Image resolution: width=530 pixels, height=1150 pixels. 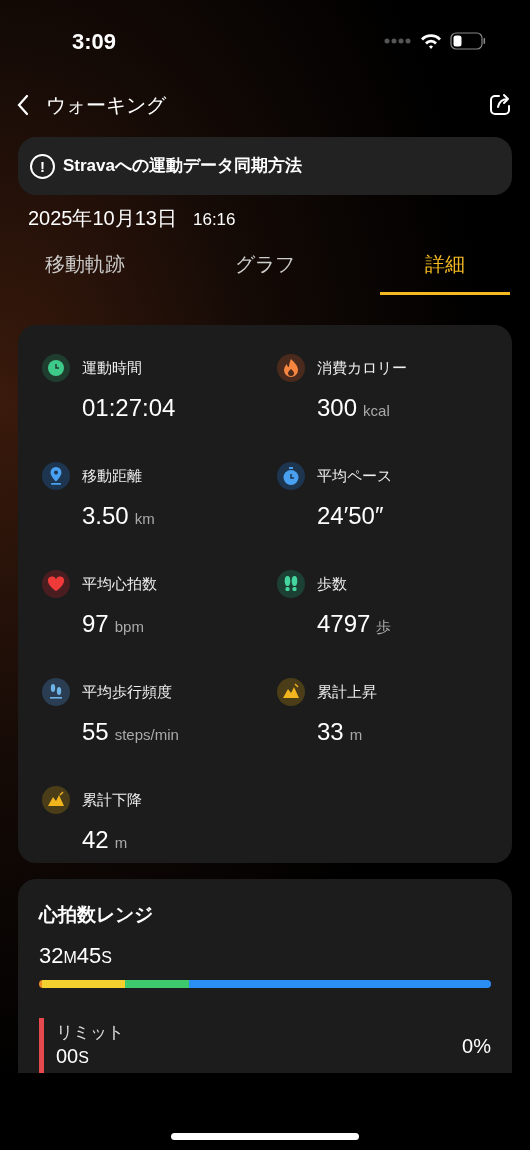 I want to click on stat-value: 97, so click(x=95, y=624).